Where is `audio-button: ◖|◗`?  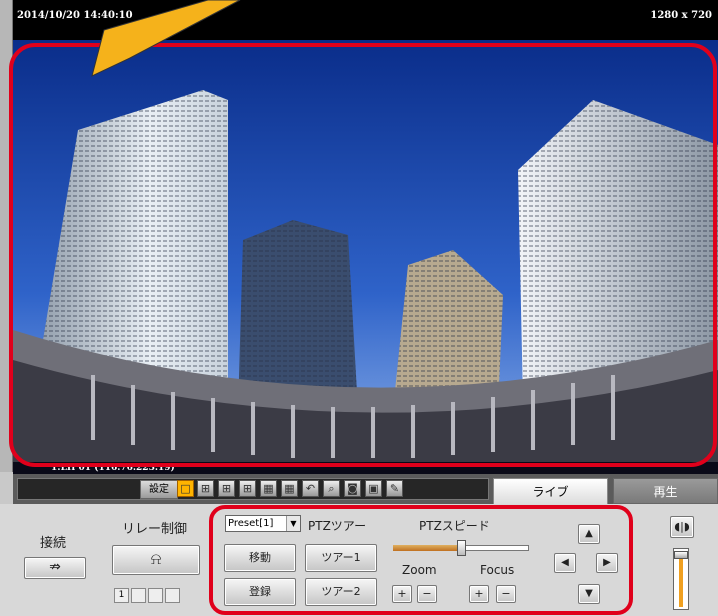 audio-button: ◖|◗ is located at coordinates (682, 527).